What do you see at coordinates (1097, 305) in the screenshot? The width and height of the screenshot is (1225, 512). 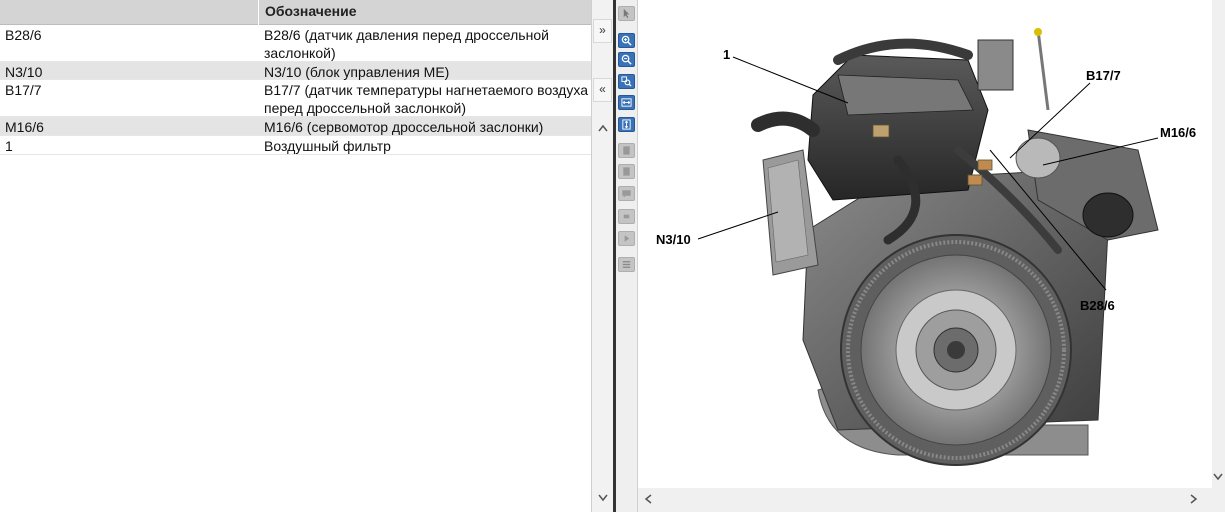 I see `callout-b28-6: B28/6` at bounding box center [1097, 305].